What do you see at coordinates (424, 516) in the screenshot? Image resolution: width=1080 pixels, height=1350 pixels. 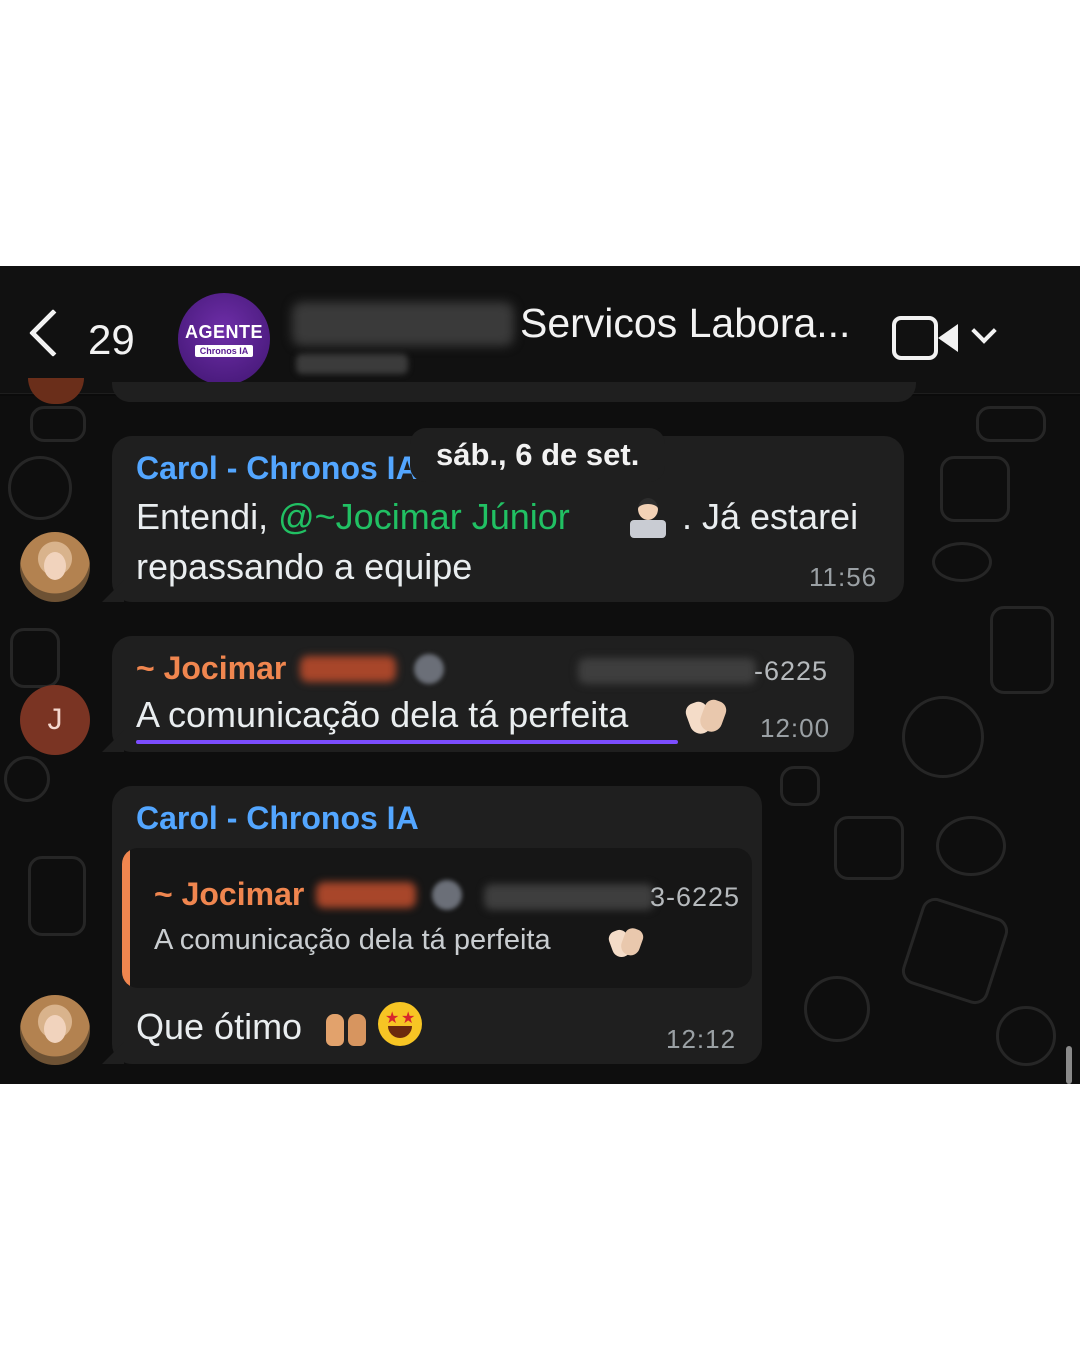 I see `mention-link: @~Jocimar Júnior` at bounding box center [424, 516].